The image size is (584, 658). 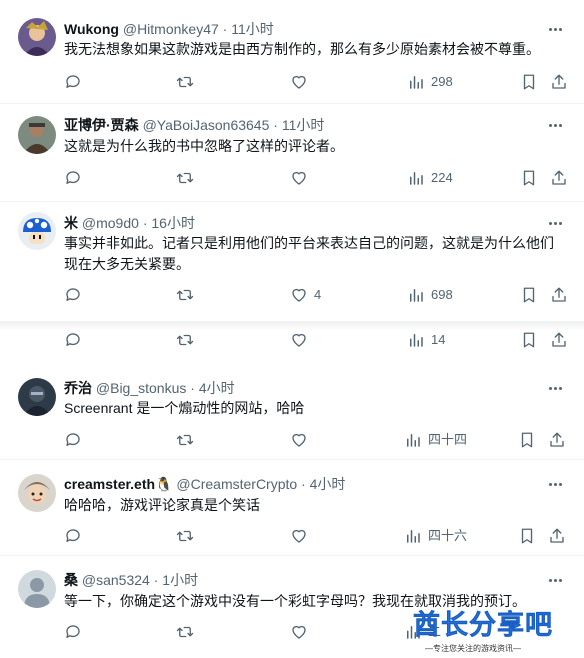 What do you see at coordinates (173, 223) in the screenshot?
I see `timestamp: 16小时` at bounding box center [173, 223].